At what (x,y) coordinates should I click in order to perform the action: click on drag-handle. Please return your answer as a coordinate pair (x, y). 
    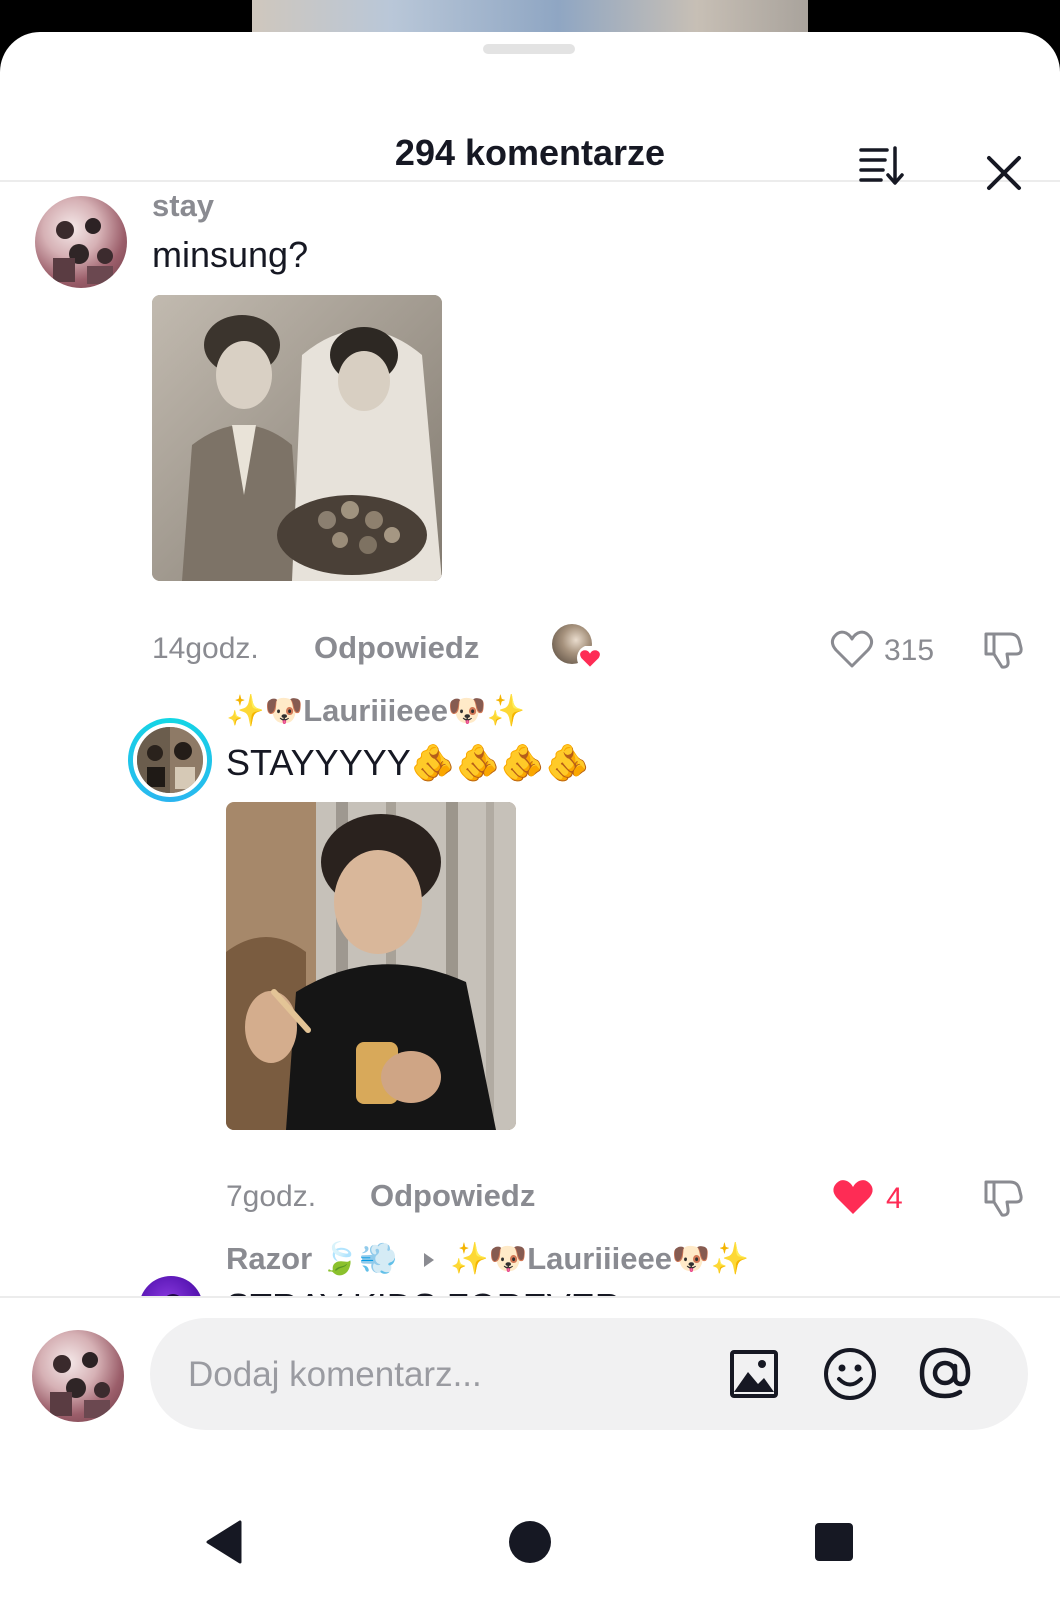
    Looking at the image, I should click on (529, 49).